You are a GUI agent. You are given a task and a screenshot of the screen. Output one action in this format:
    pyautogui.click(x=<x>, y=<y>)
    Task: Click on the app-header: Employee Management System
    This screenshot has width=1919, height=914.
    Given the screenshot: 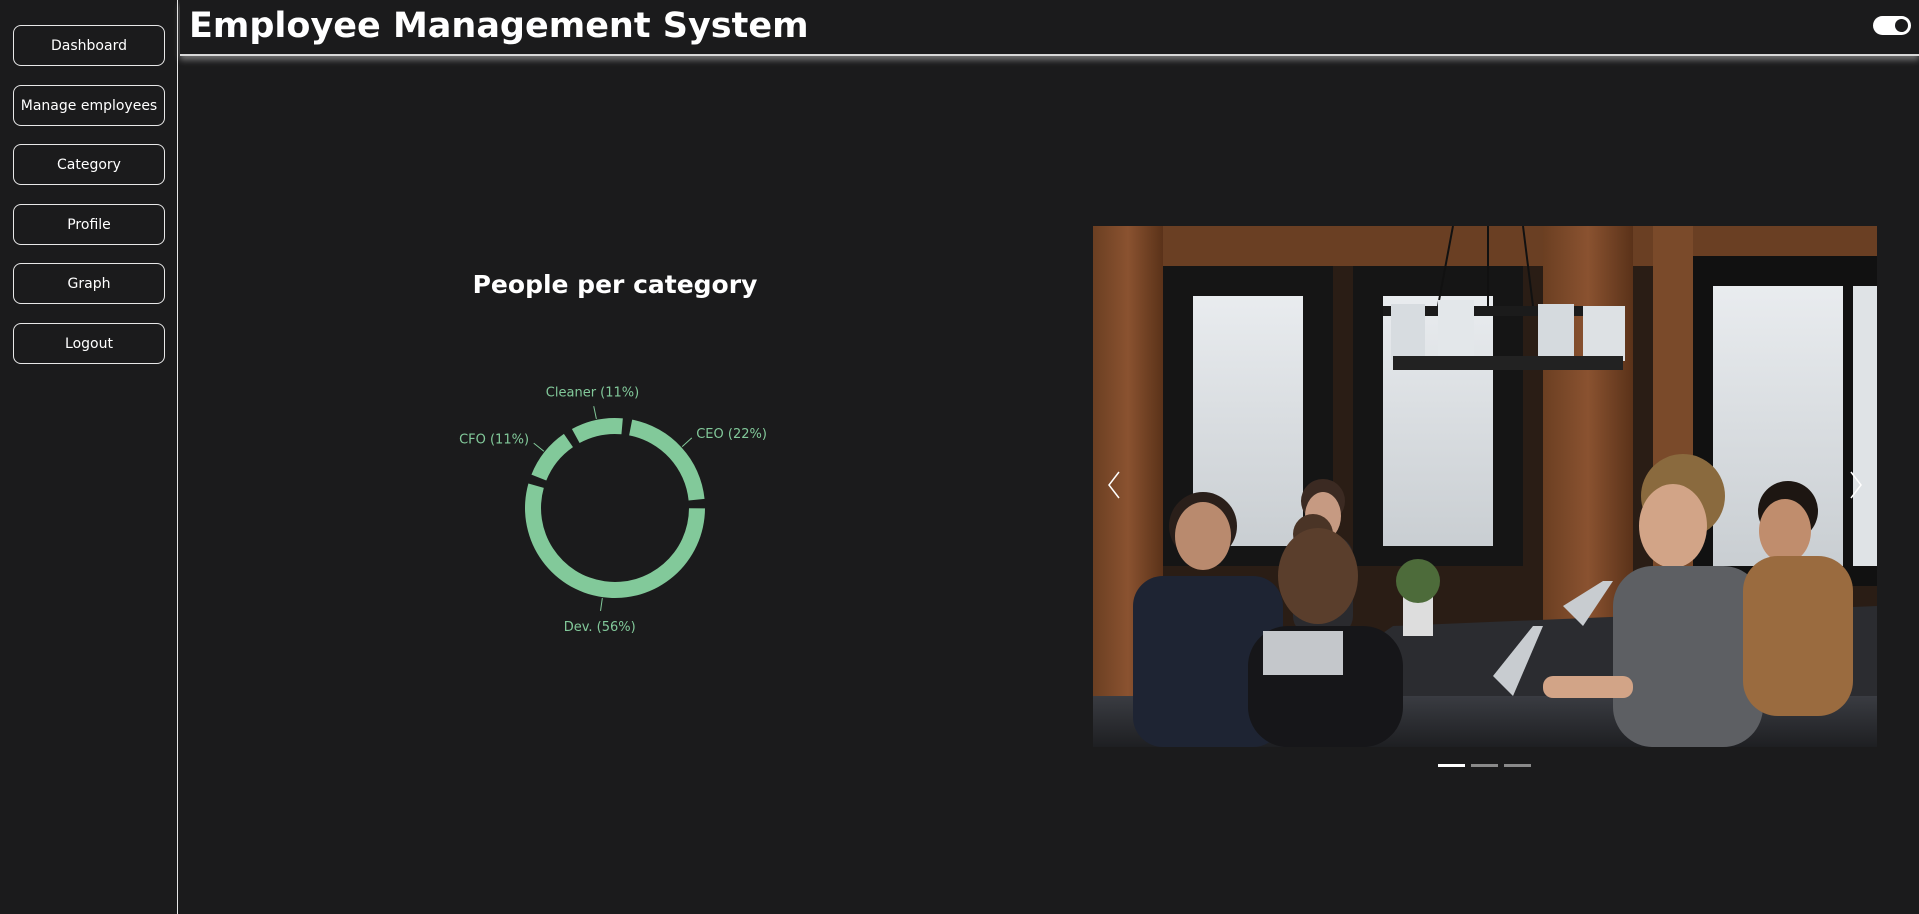 What is the action you would take?
    pyautogui.click(x=1049, y=28)
    